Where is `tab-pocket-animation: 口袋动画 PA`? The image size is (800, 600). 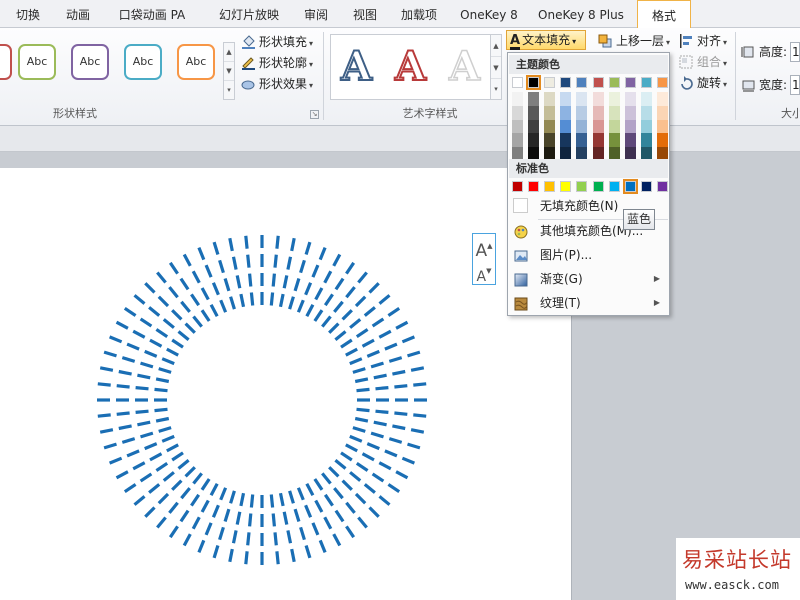
tab-pocket-animation: 口袋动画 PA is located at coordinates (152, 14).